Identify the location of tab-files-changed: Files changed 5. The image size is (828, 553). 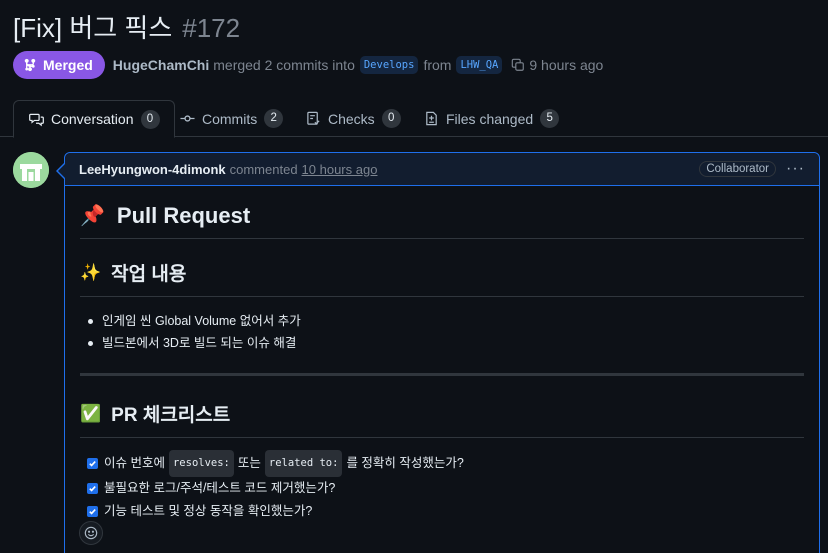
(492, 118).